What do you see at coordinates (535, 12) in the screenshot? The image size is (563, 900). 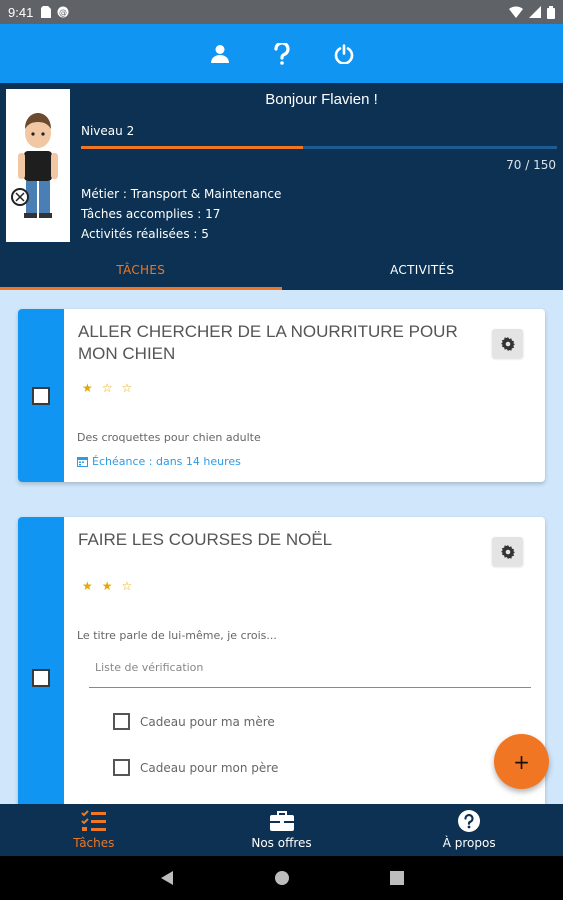 I see `signal-icon` at bounding box center [535, 12].